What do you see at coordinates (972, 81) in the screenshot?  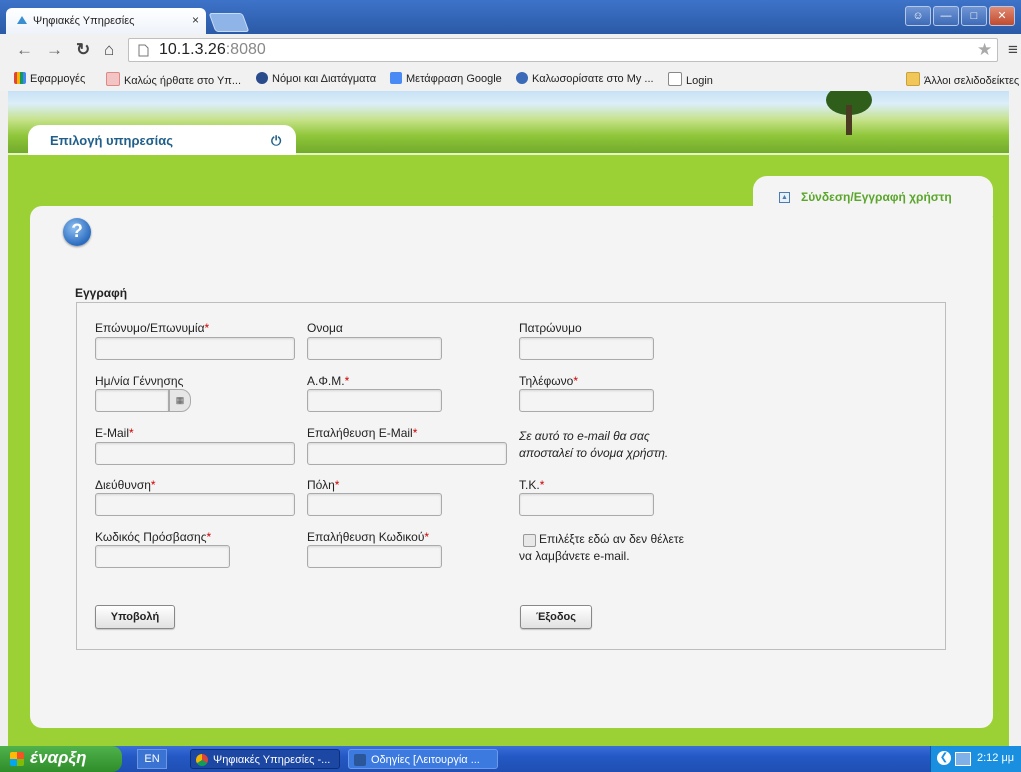 I see `other-bookmarks-label: Άλλοι σελιδοδείκτες` at bounding box center [972, 81].